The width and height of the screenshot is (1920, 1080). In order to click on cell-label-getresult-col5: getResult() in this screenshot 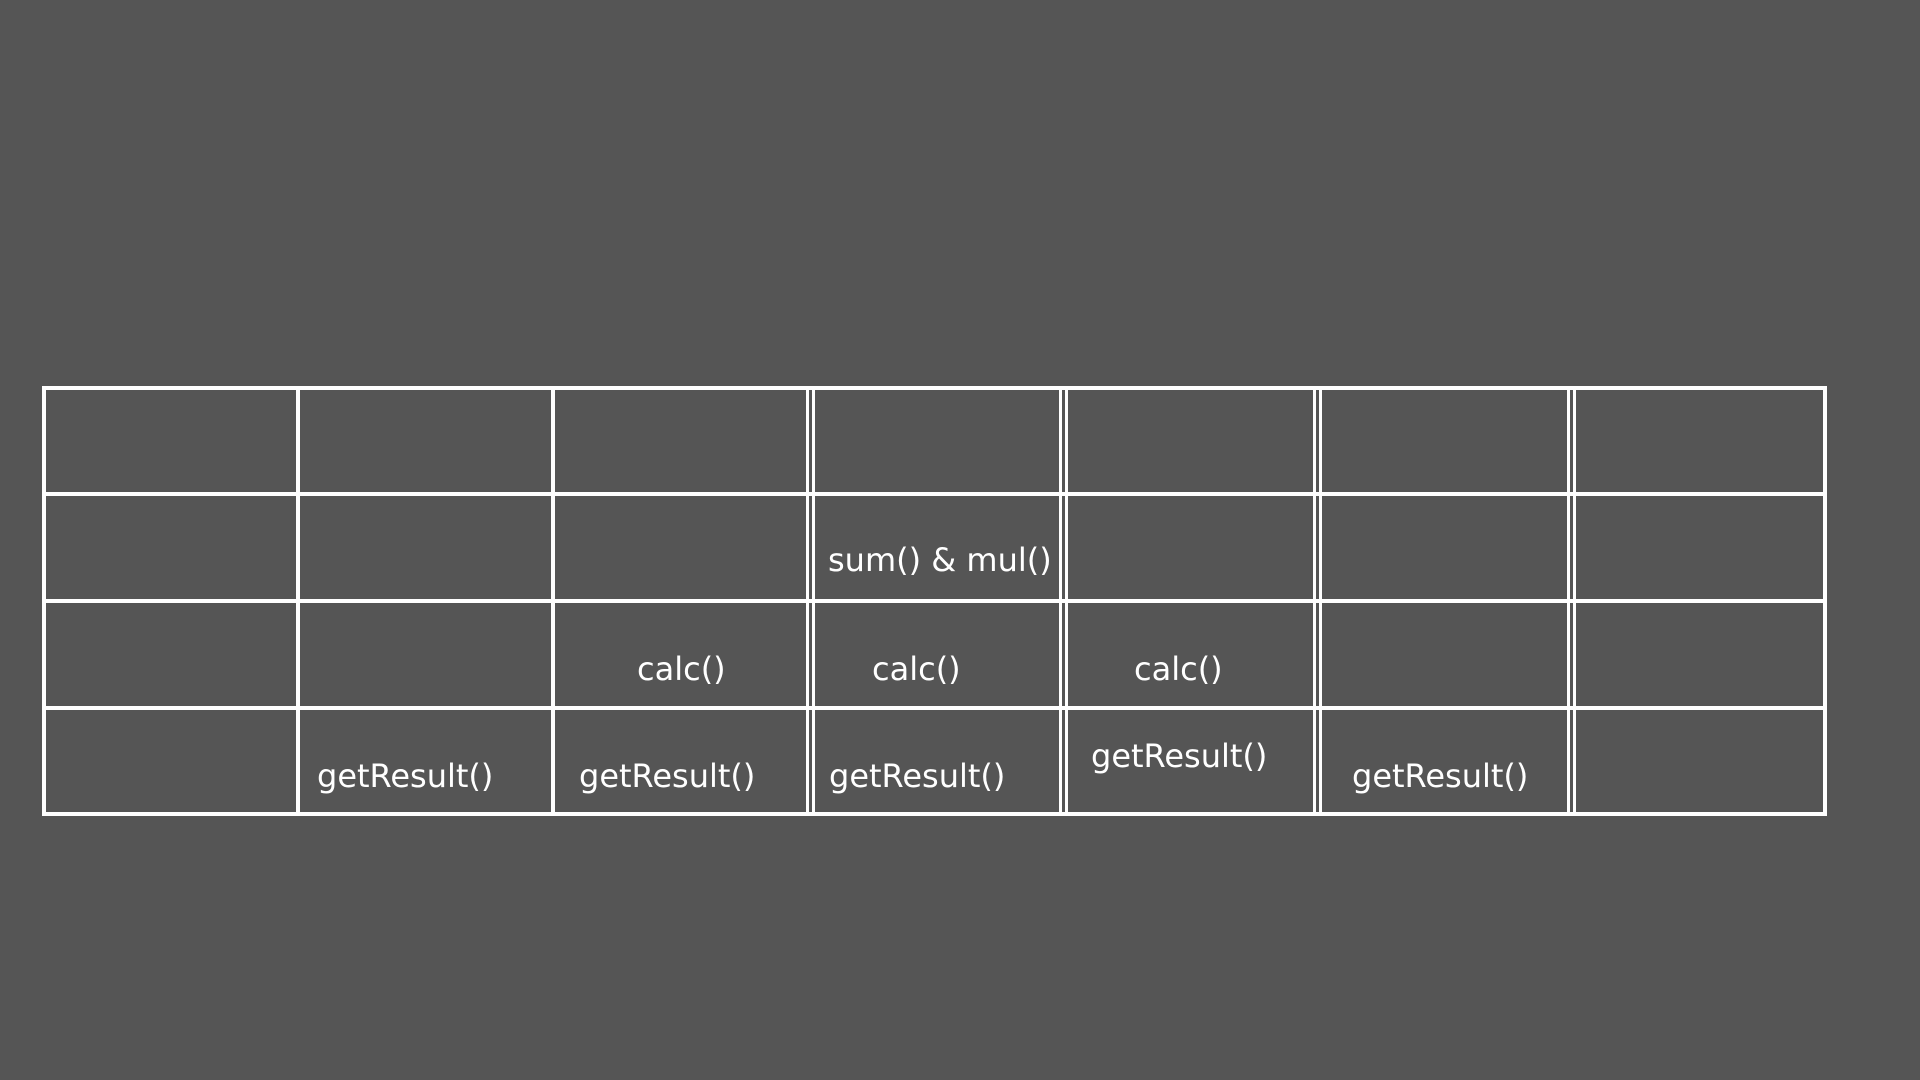, I will do `click(1179, 756)`.